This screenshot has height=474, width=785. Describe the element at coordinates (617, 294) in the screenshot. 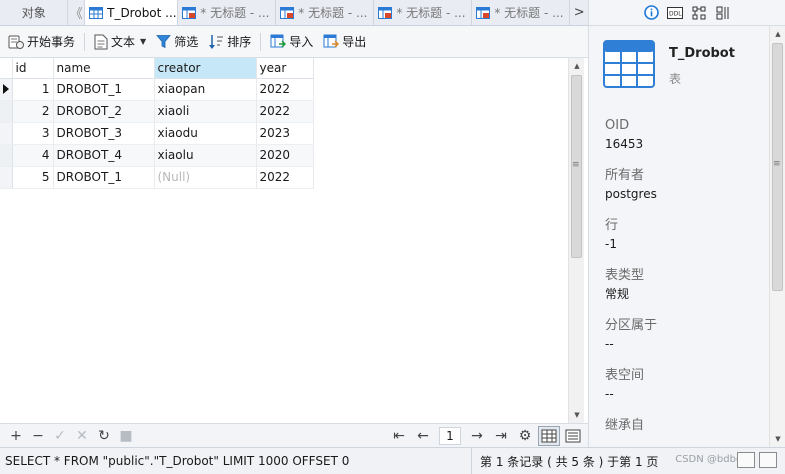

I see `property-value: 常规` at that location.